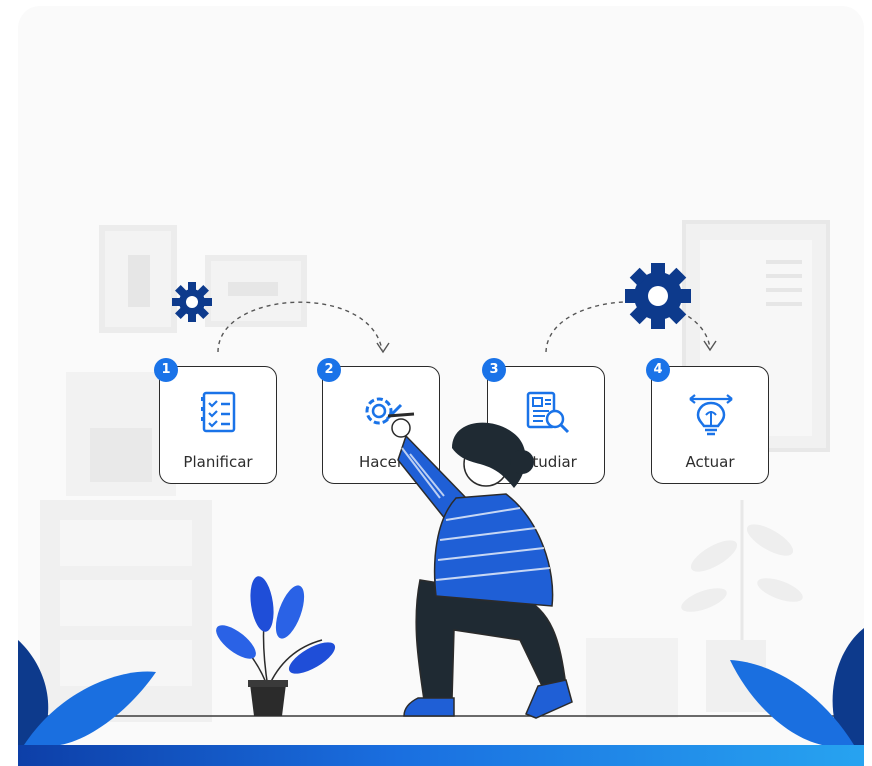 The width and height of the screenshot is (872, 766). I want to click on person-hair-bun, so click(522, 462).